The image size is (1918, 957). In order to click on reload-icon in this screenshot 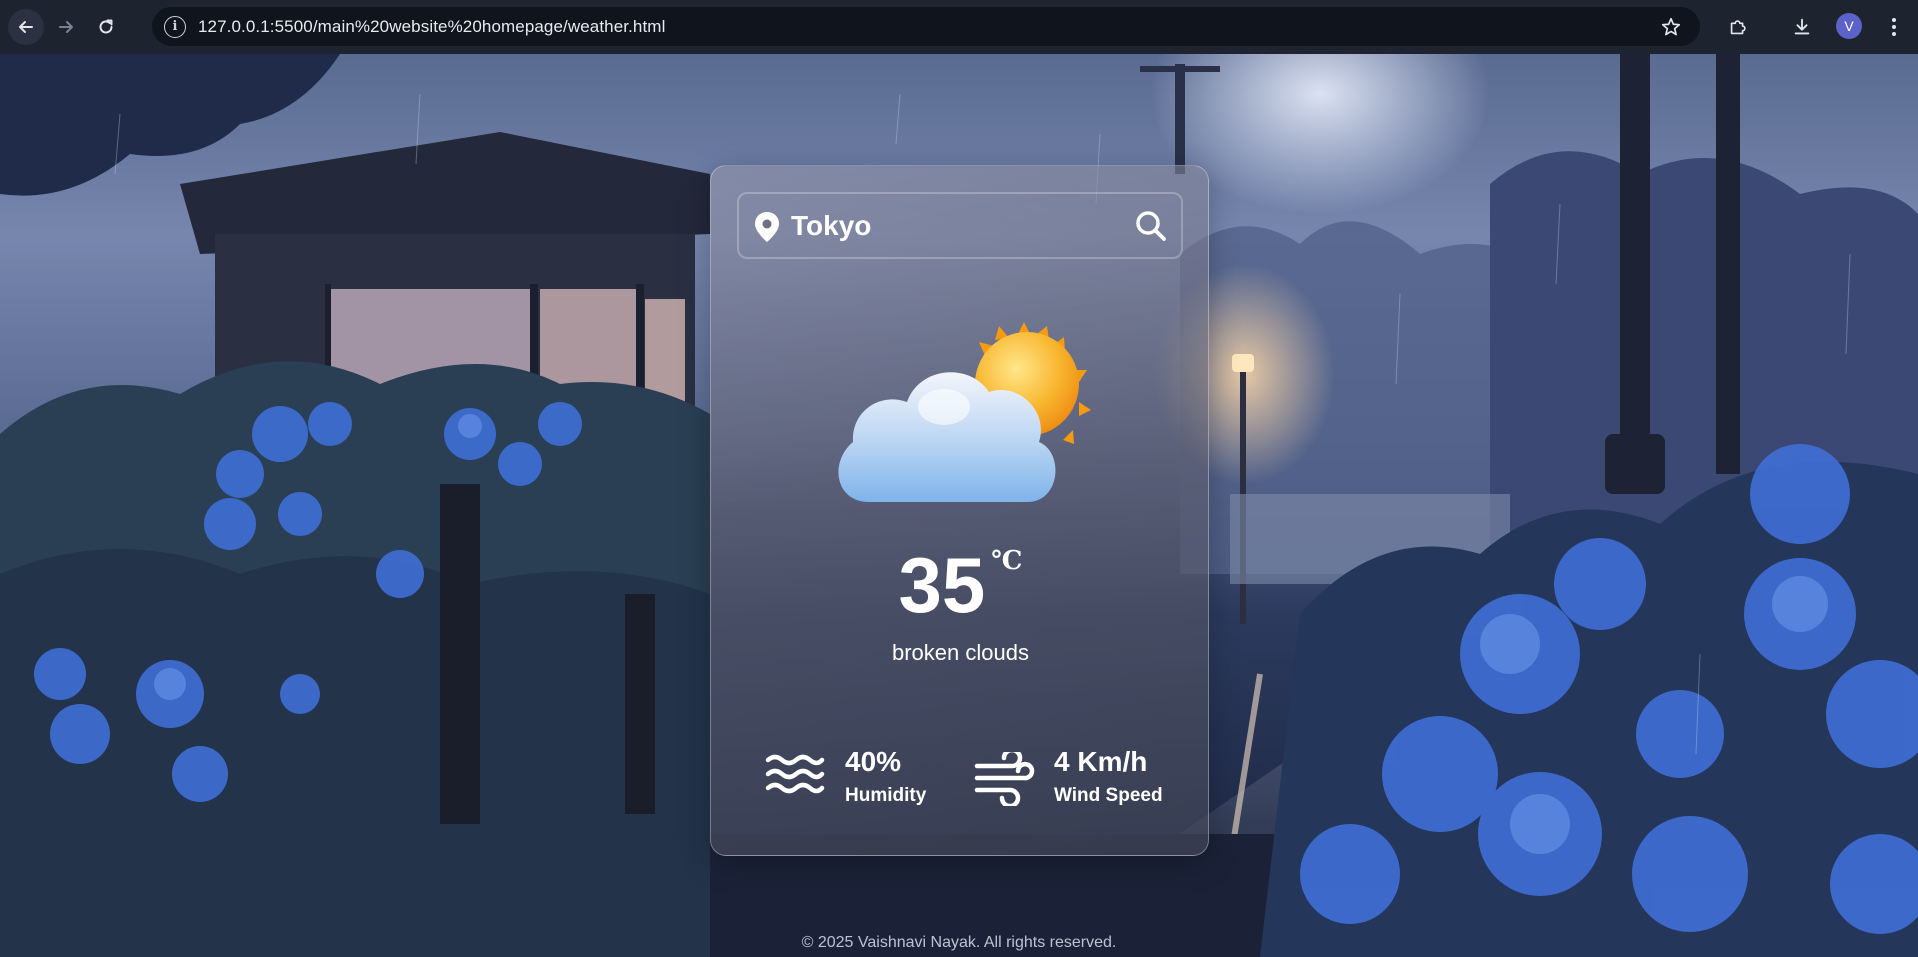, I will do `click(106, 26)`.